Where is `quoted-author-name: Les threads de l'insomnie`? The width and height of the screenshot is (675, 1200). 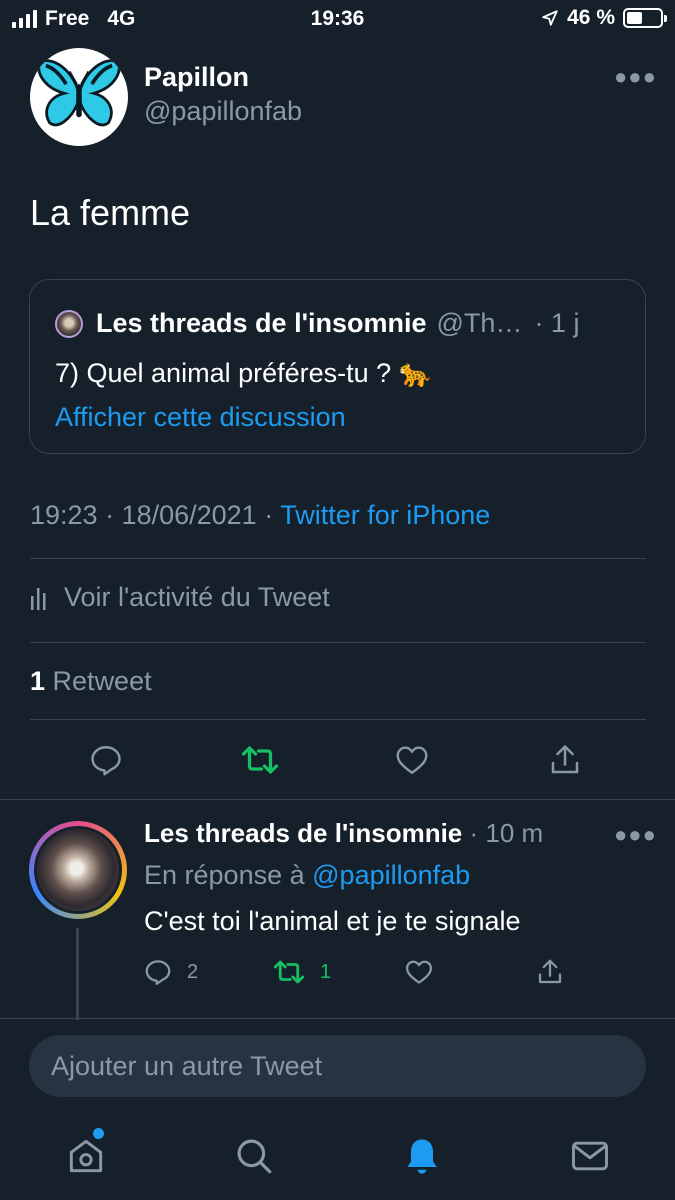
quoted-author-name: Les threads de l'insomnie is located at coordinates (261, 323).